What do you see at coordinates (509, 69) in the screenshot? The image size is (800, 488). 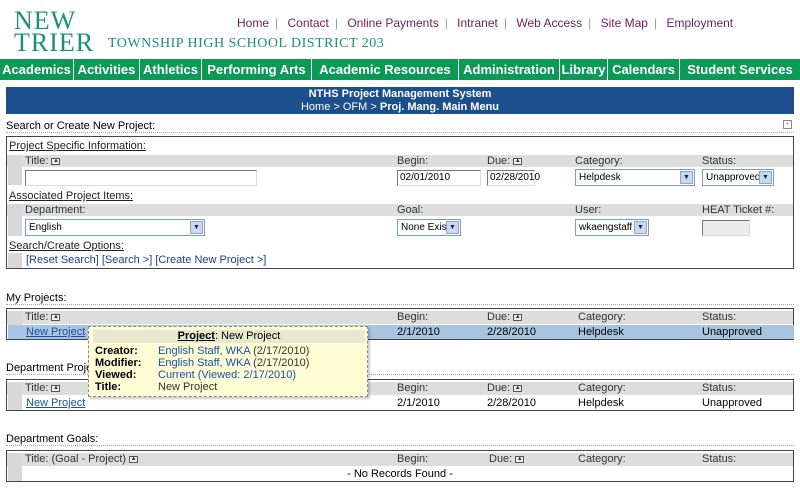 I see `nav-administration: Administration` at bounding box center [509, 69].